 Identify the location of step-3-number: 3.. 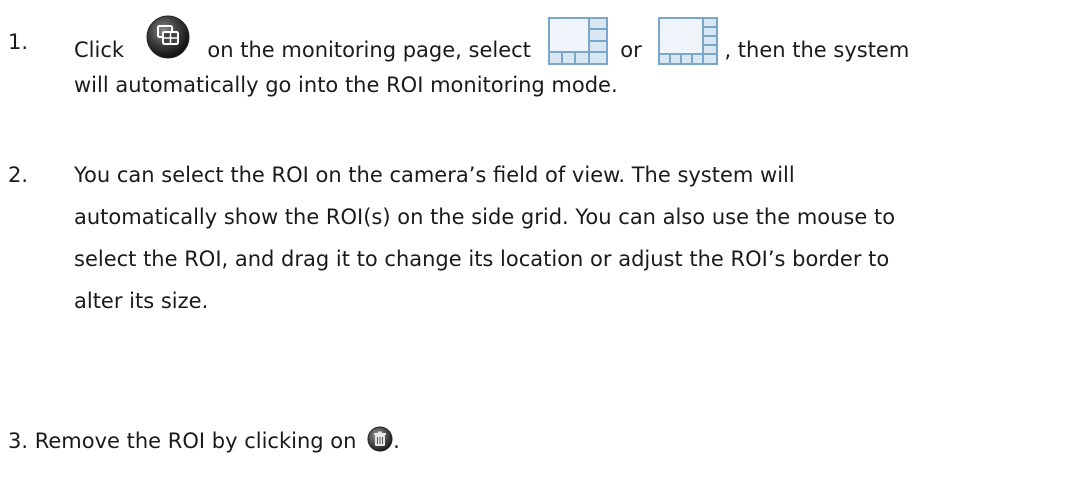
(18, 441).